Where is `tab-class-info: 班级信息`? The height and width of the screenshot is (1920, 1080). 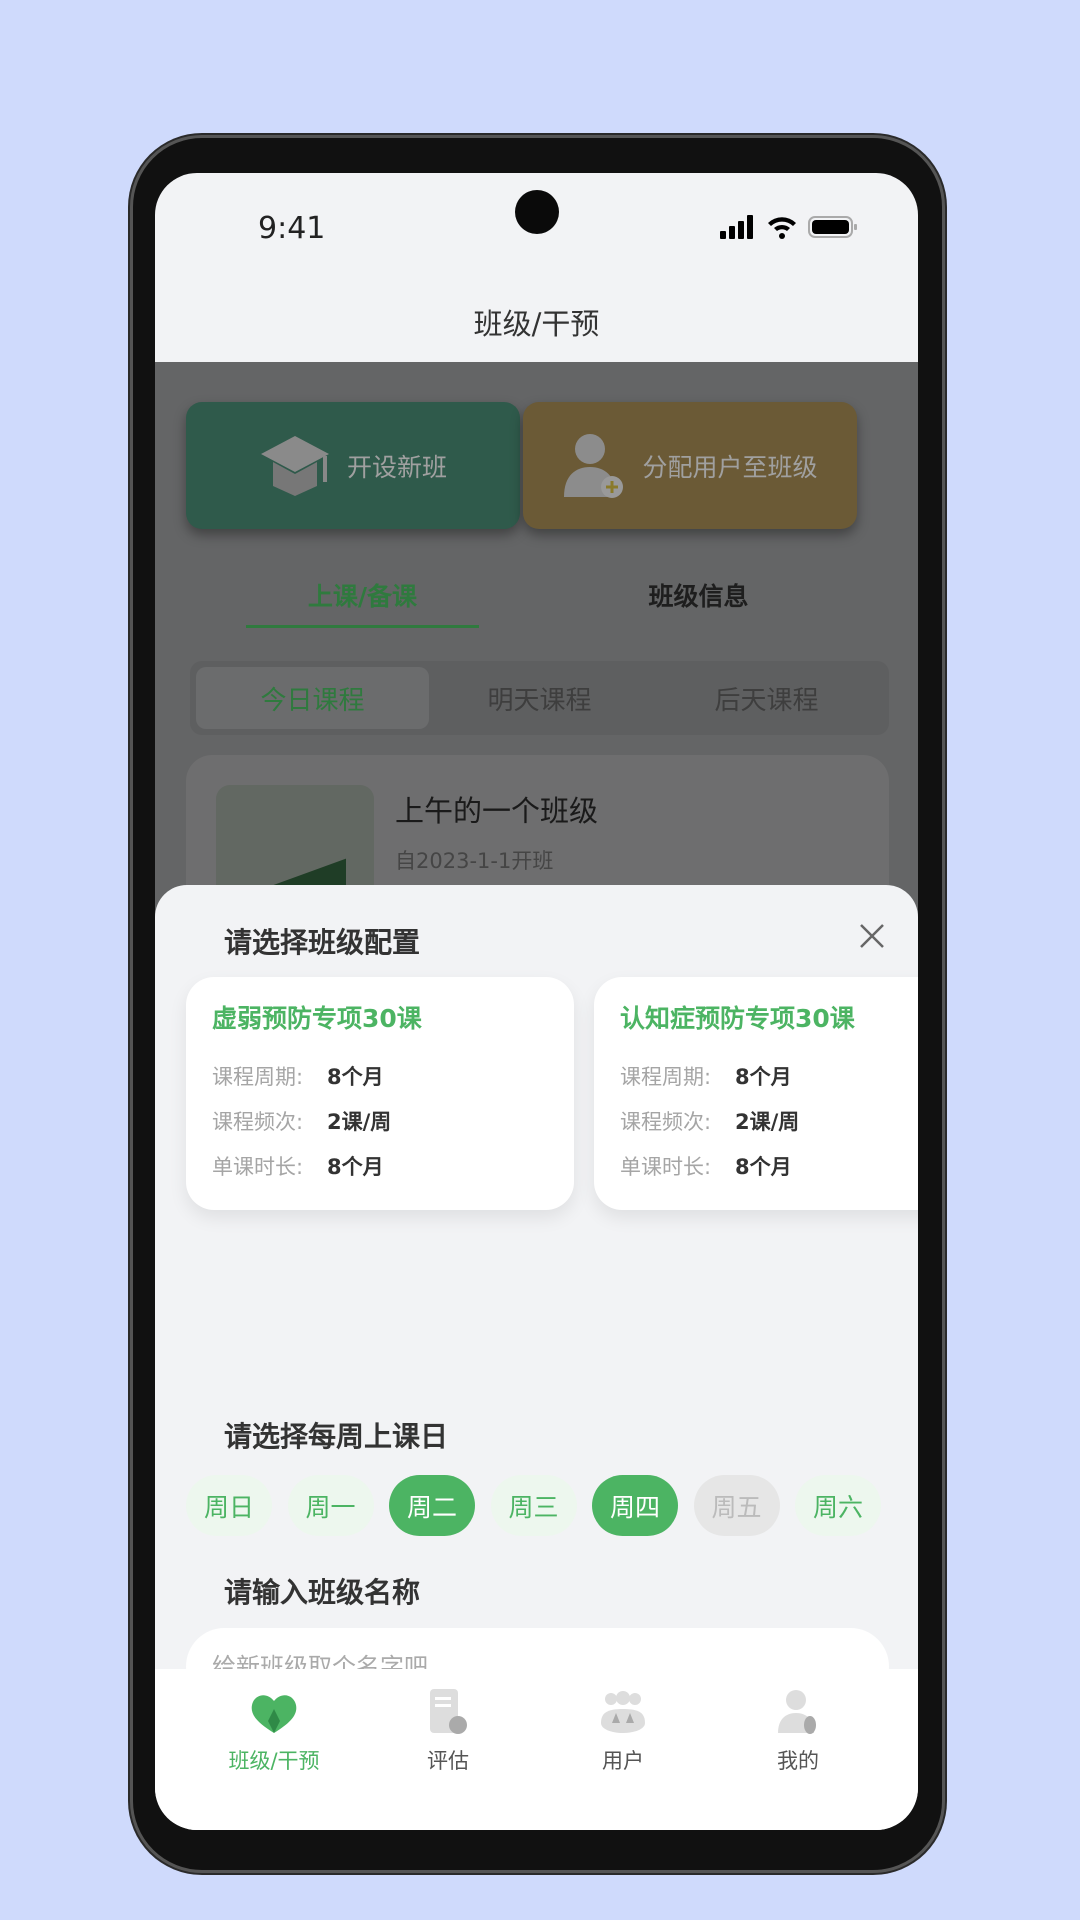
tab-class-info: 班级信息 is located at coordinates (698, 595).